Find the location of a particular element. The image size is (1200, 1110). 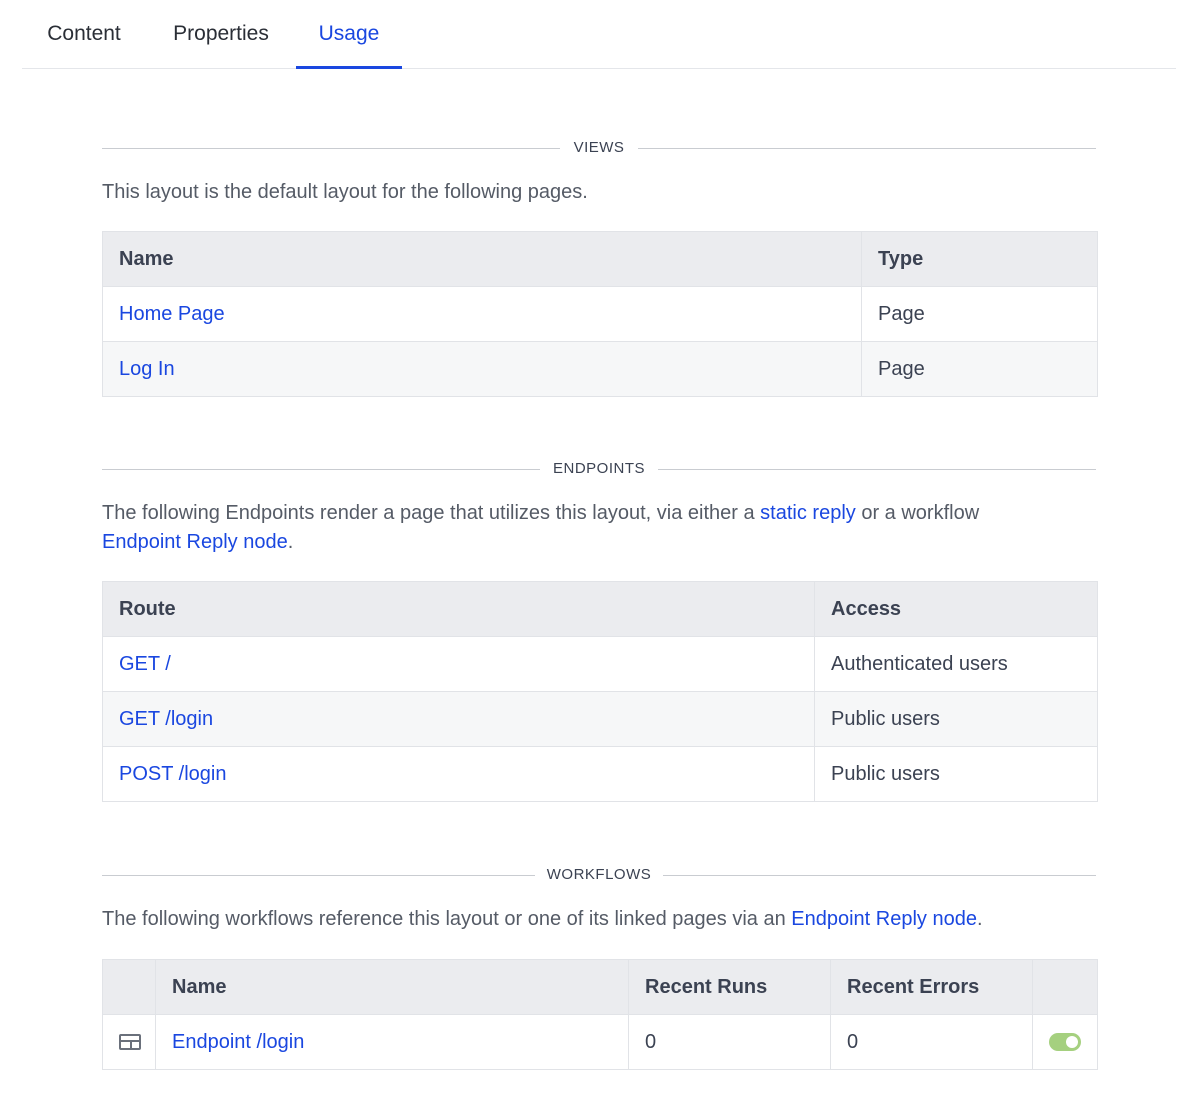

recent-errors: 0 is located at coordinates (931, 1042).